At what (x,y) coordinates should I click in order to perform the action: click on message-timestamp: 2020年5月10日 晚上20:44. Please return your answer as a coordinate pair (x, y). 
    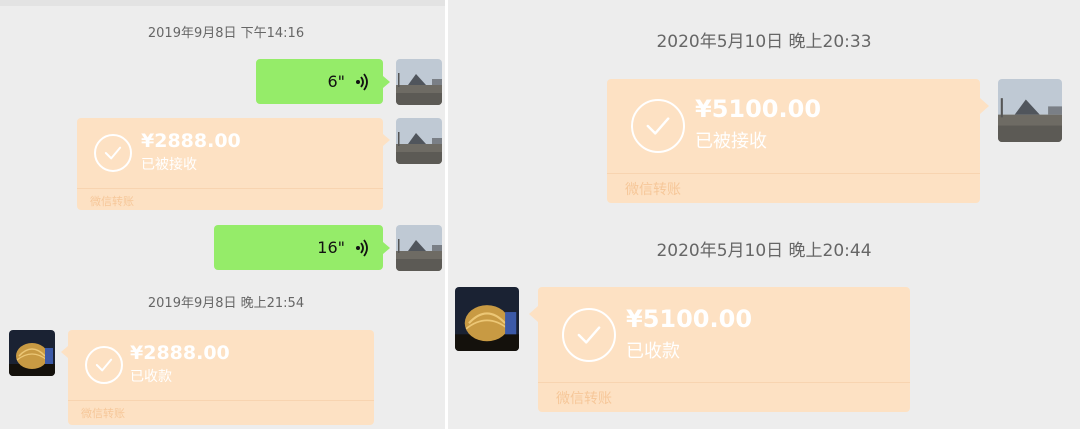
    Looking at the image, I should click on (764, 251).